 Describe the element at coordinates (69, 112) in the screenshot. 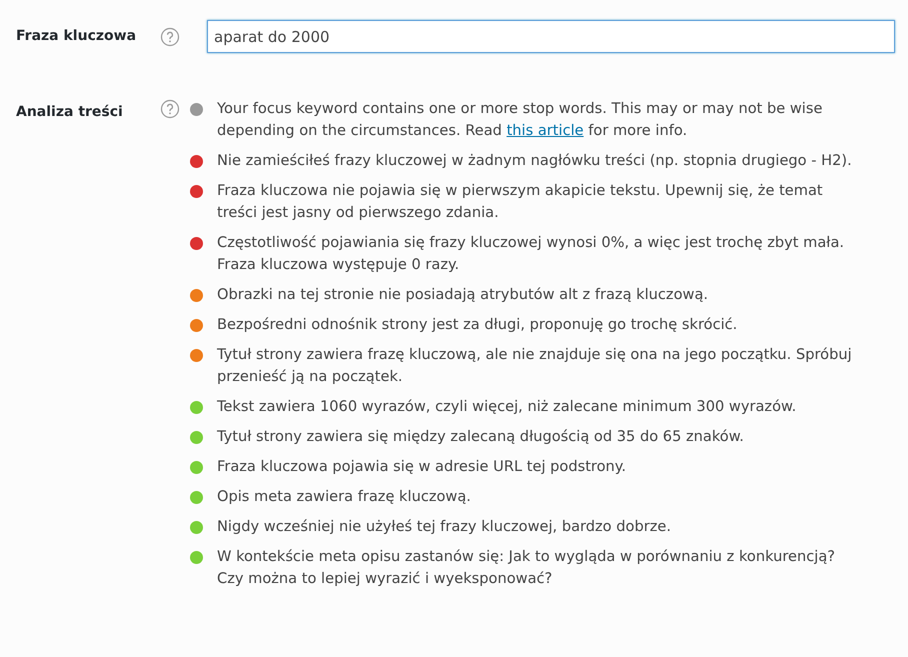

I see `field-label: Analiza treści` at that location.